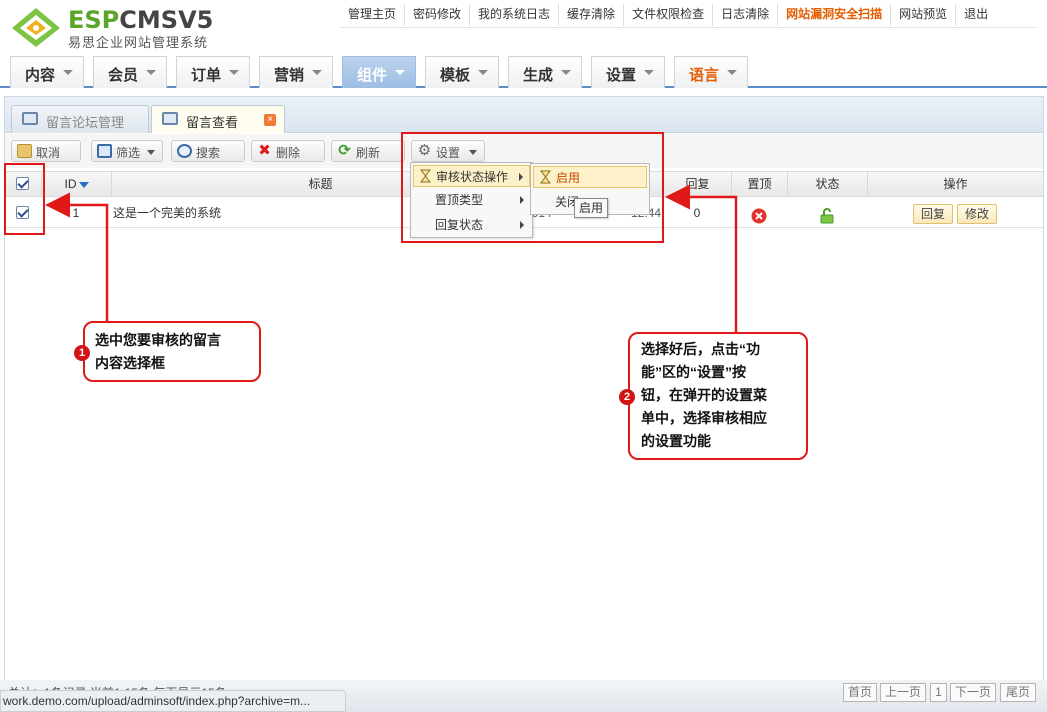 The width and height of the screenshot is (1047, 712). What do you see at coordinates (104, 151) in the screenshot?
I see `filter-icon` at bounding box center [104, 151].